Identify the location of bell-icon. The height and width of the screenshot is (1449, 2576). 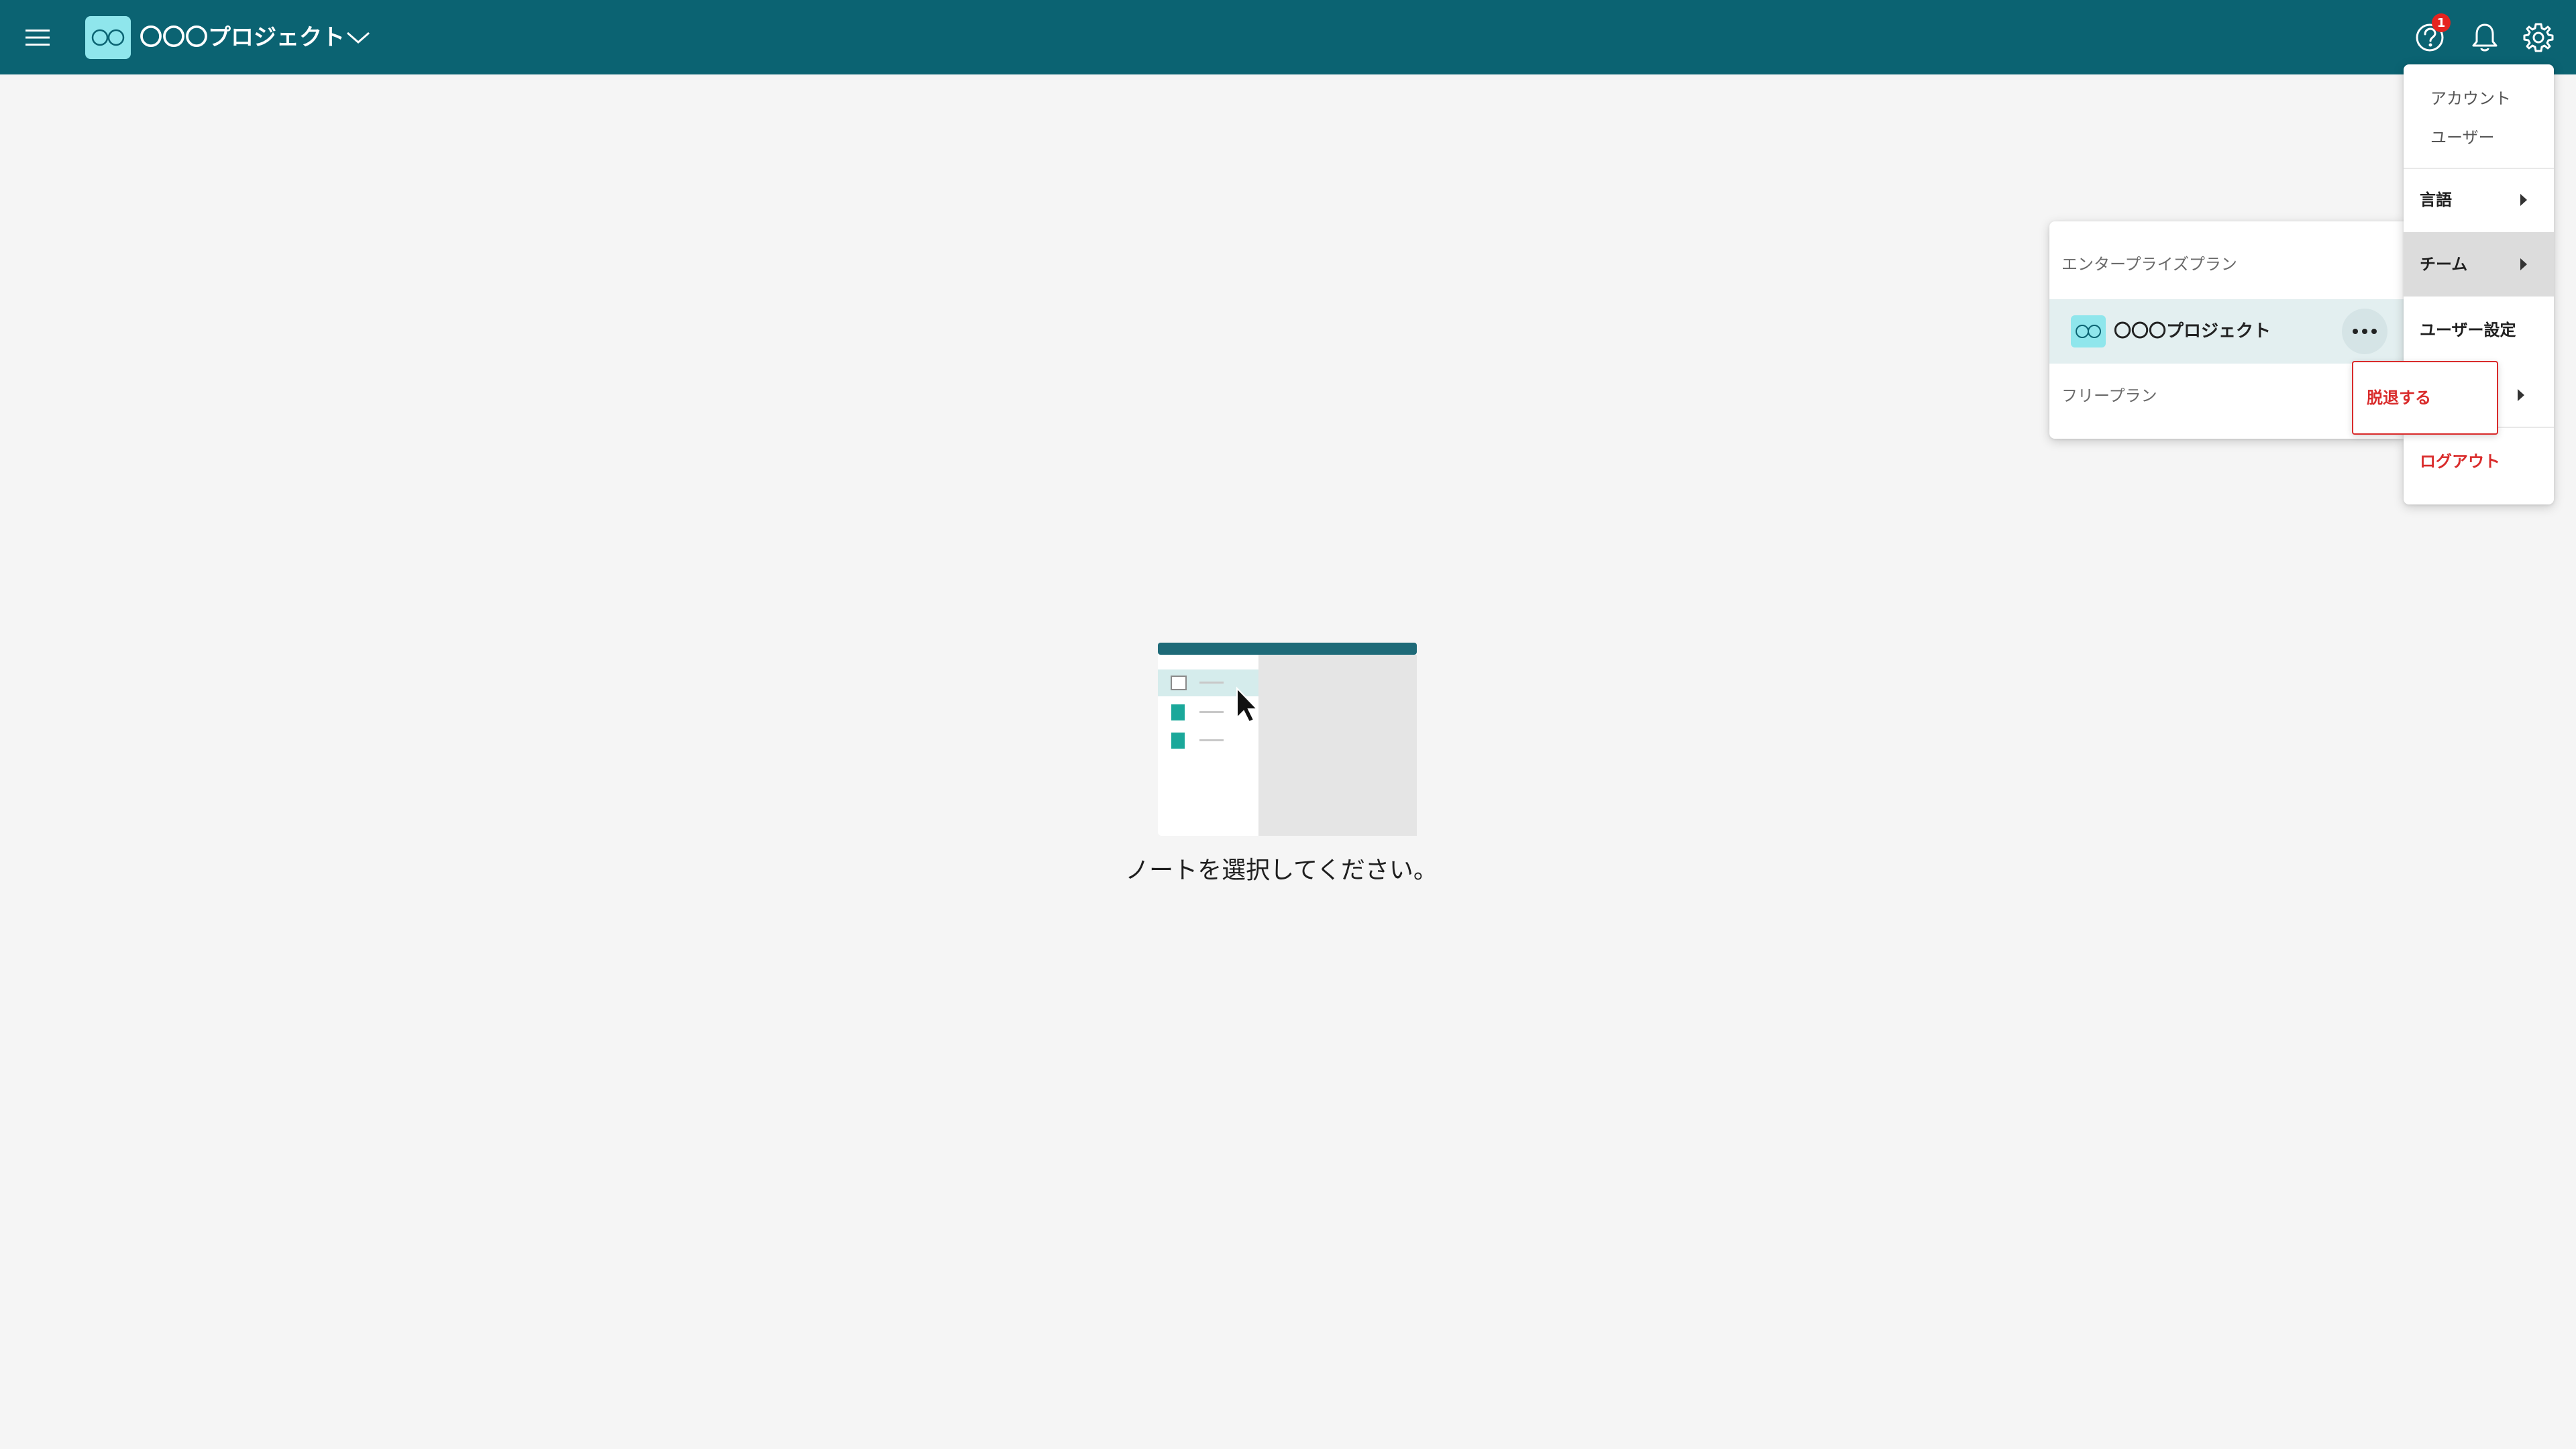
(2485, 37).